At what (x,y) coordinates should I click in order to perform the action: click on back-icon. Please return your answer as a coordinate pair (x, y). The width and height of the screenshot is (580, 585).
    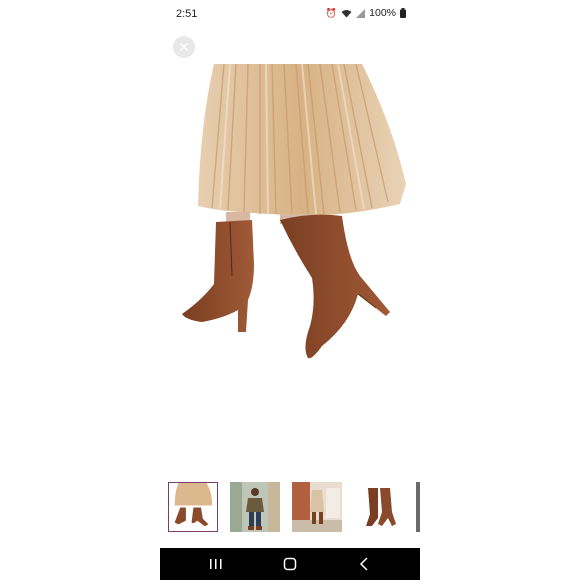
    Looking at the image, I should click on (363, 564).